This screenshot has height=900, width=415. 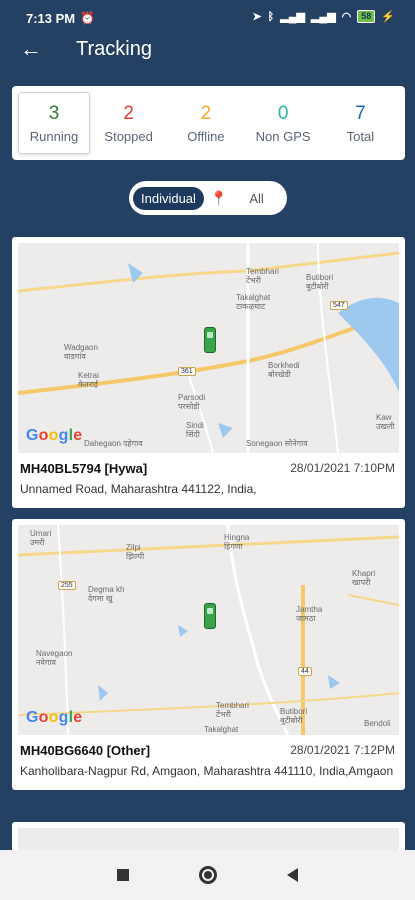 I want to click on place-label: नवेगाव, so click(x=46, y=662).